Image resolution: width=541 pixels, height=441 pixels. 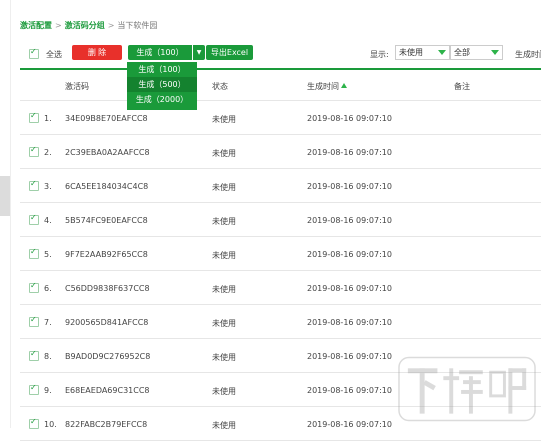 I want to click on show-filter-label: 显示:, so click(x=379, y=54).